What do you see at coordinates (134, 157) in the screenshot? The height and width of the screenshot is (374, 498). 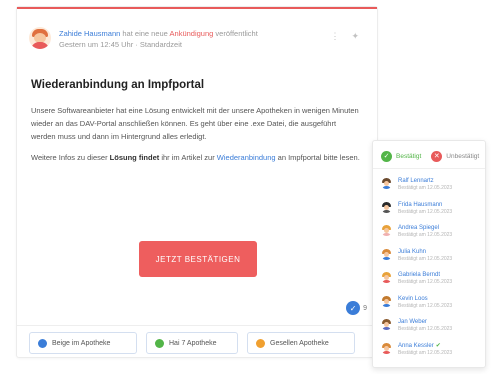 I see `p2-bold: Lösung findet` at bounding box center [134, 157].